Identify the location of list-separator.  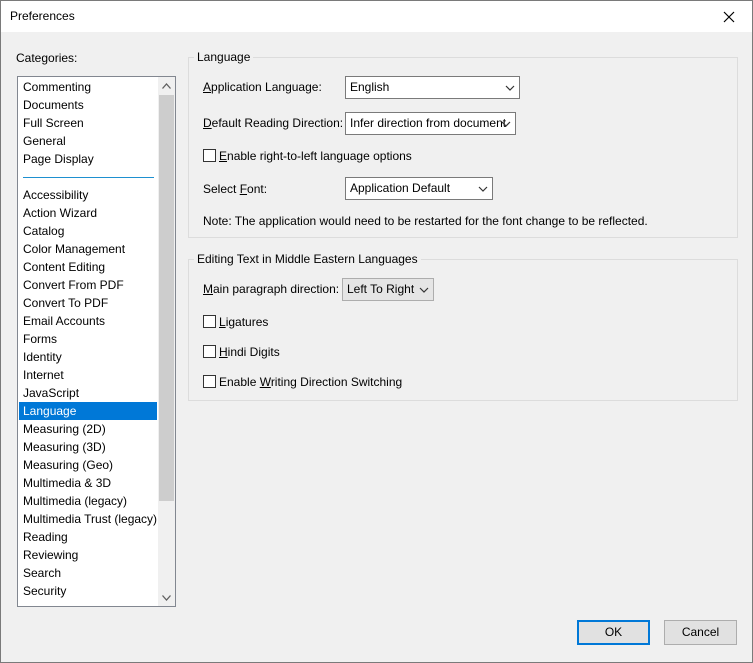
(88, 177).